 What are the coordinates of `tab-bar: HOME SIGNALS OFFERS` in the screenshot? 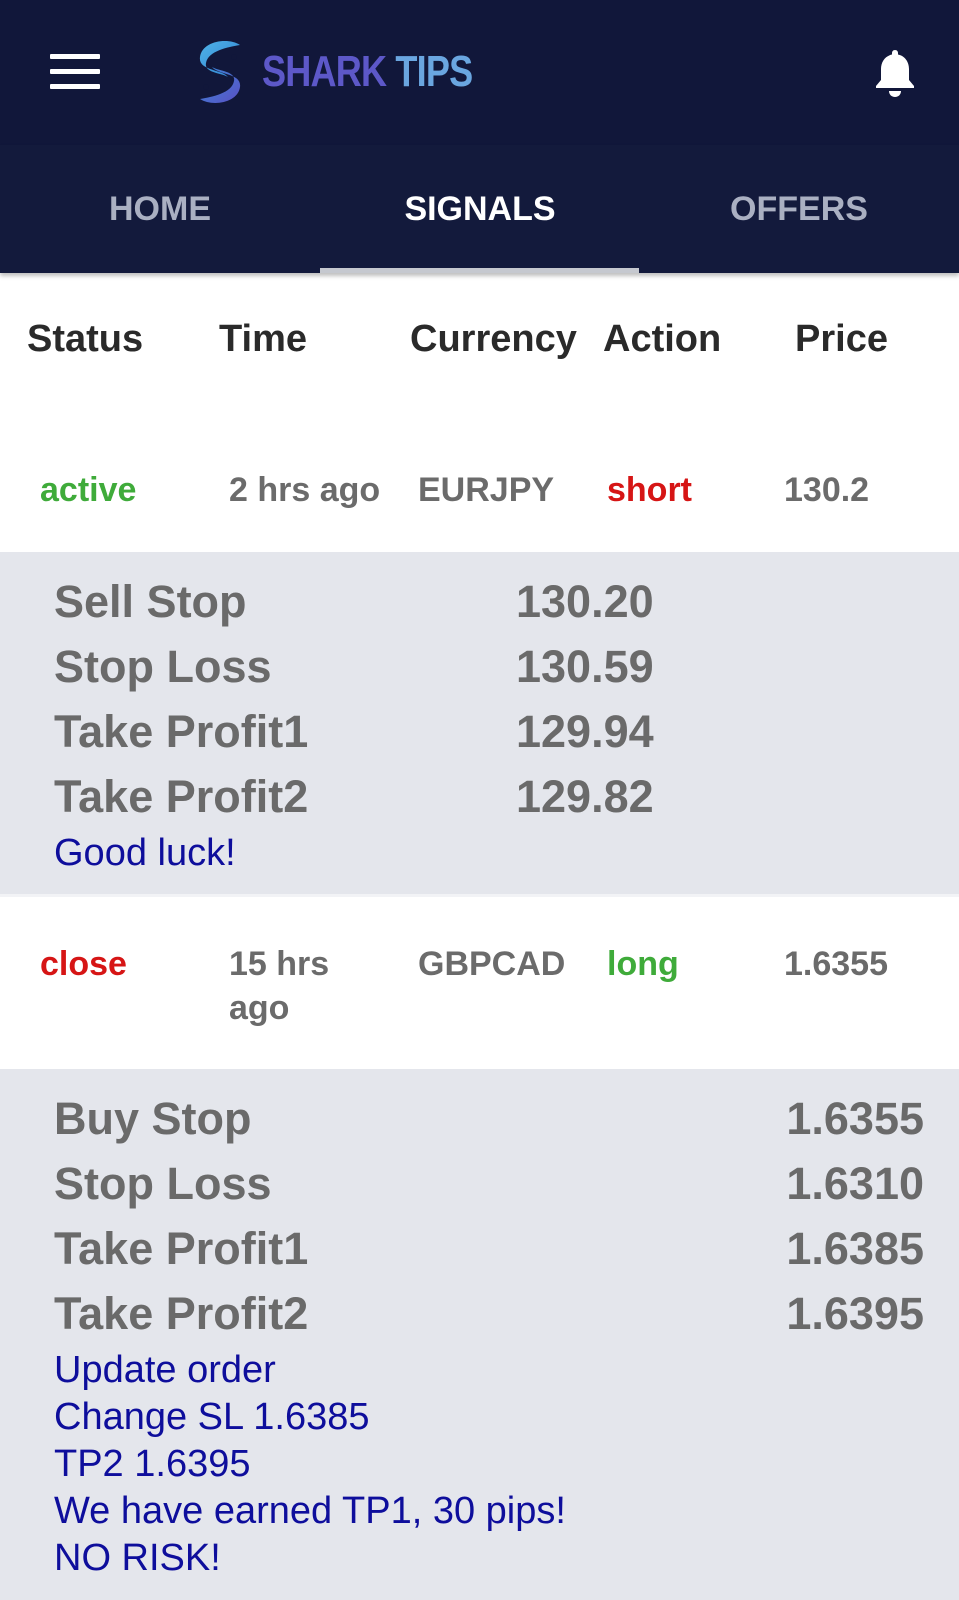 It's located at (479, 209).